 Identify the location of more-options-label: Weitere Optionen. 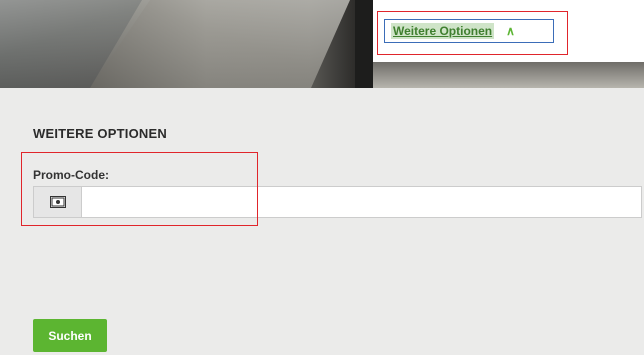
(443, 31).